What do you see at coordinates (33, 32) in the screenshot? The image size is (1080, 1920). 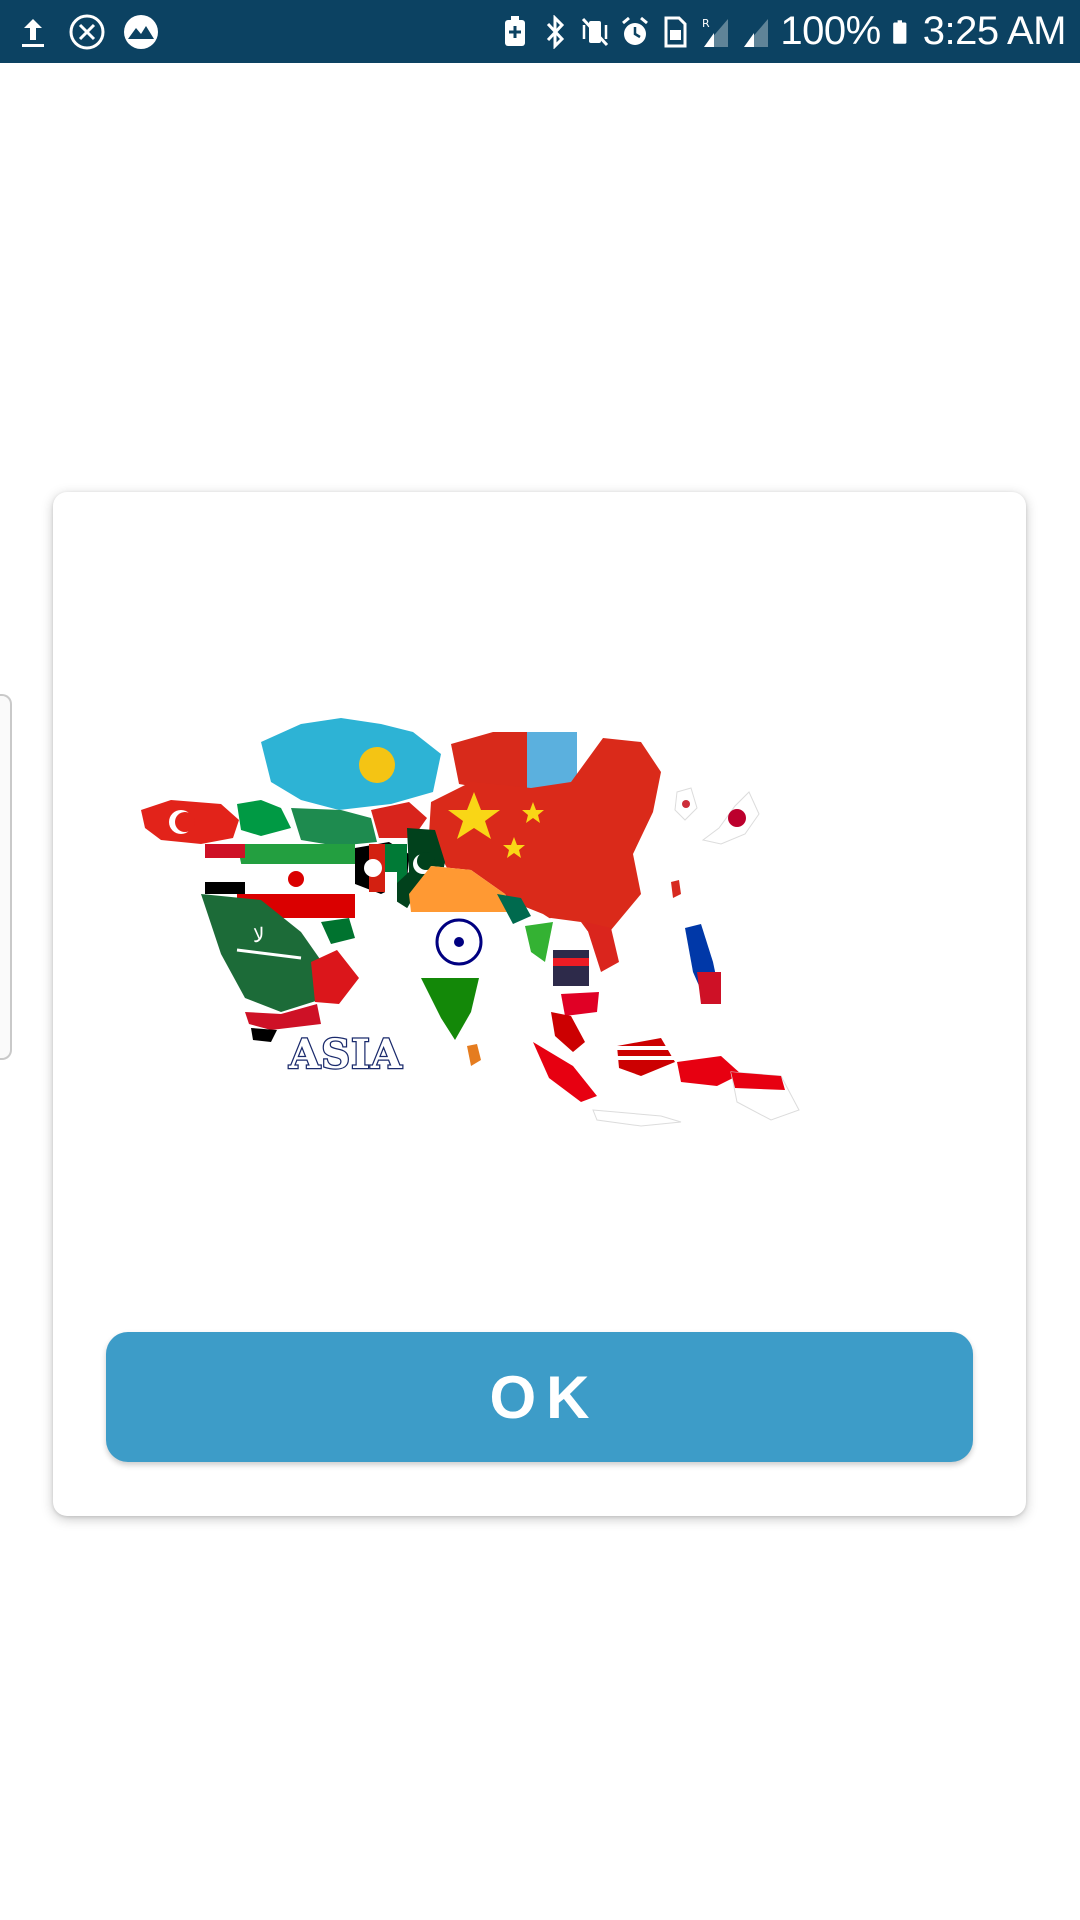 I see `upload-icon` at bounding box center [33, 32].